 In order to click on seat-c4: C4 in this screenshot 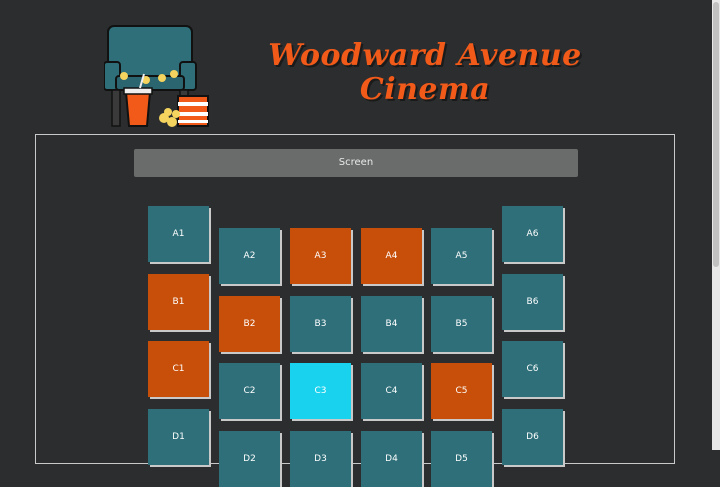, I will do `click(391, 391)`.